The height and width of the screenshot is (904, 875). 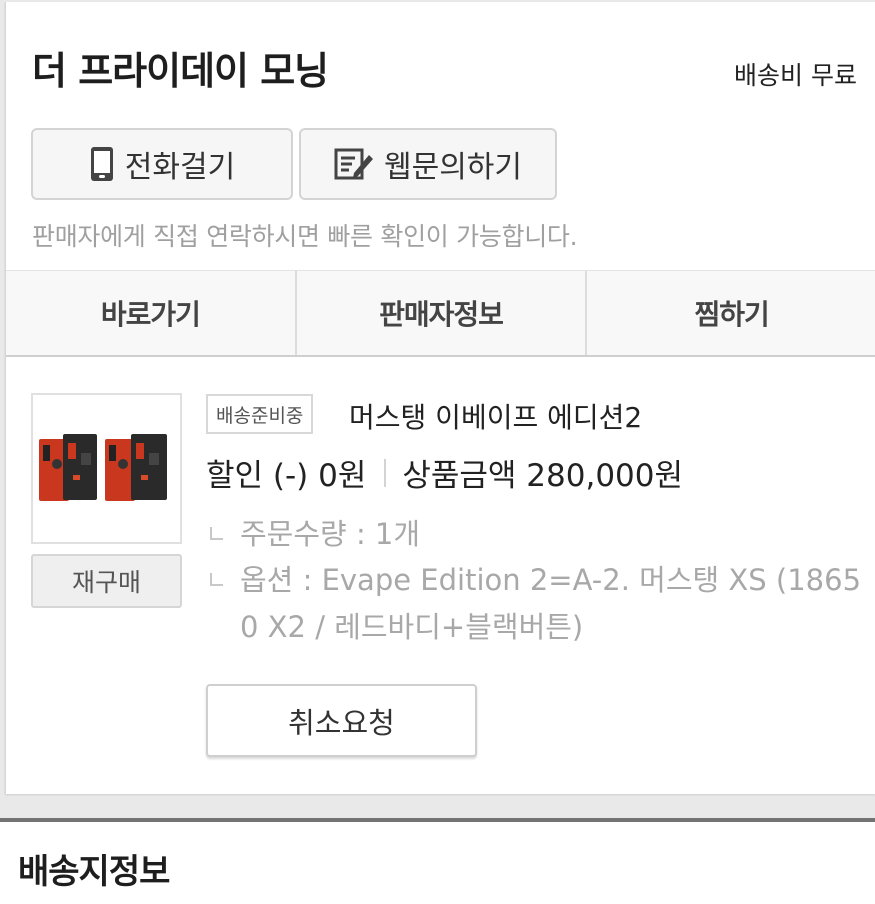 What do you see at coordinates (731, 313) in the screenshot?
I see `tab-wishlist: 찜하기` at bounding box center [731, 313].